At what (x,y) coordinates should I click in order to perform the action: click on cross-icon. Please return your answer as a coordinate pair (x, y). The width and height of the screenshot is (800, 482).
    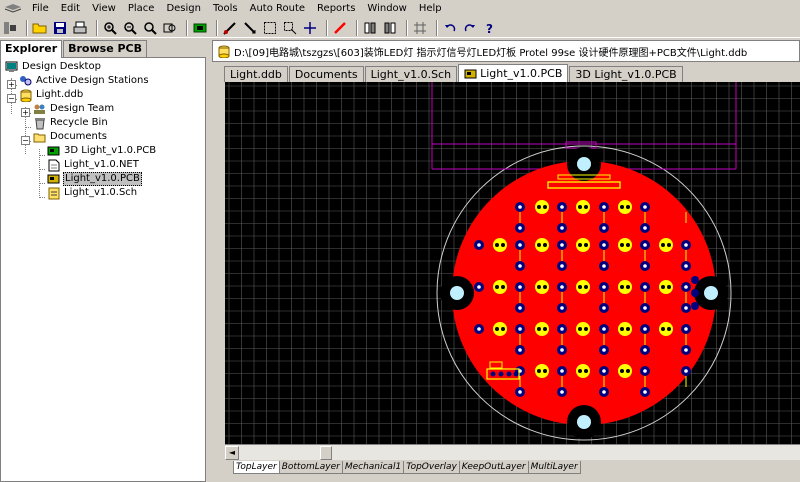
    Looking at the image, I should click on (310, 28).